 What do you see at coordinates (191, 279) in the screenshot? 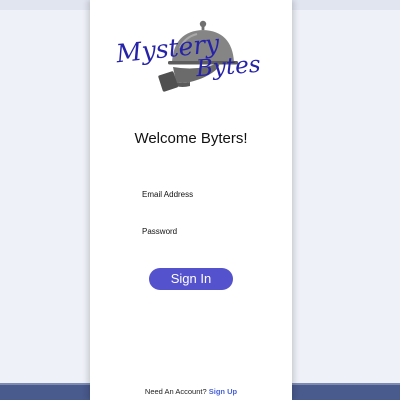
I see `sign-in-button: Sign In` at bounding box center [191, 279].